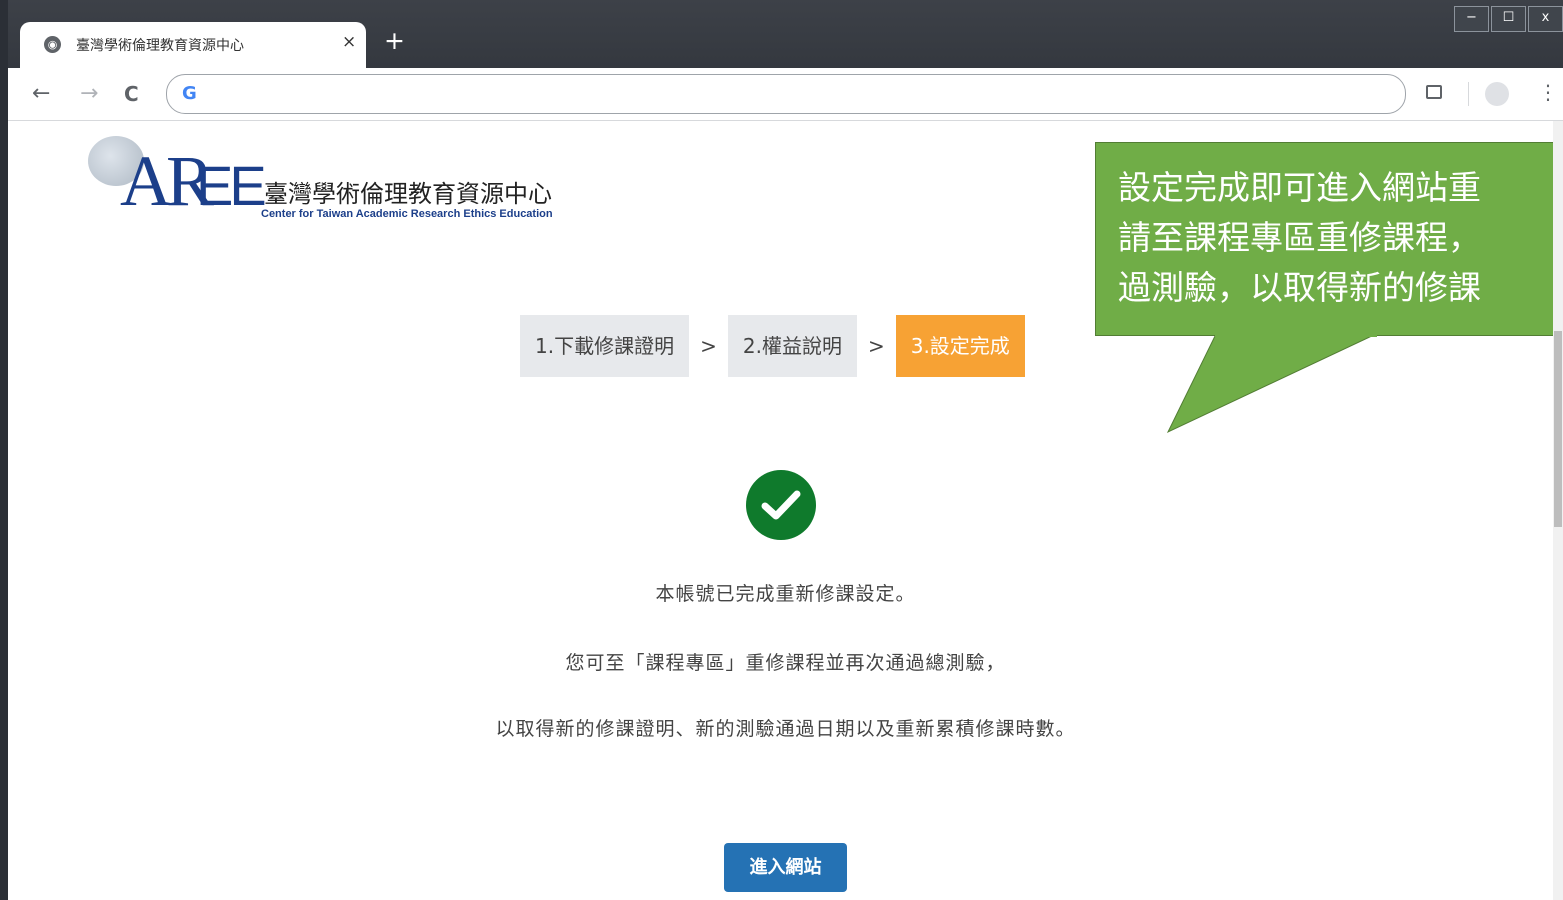  I want to click on step-setup-complete: 3.設定完成, so click(960, 346).